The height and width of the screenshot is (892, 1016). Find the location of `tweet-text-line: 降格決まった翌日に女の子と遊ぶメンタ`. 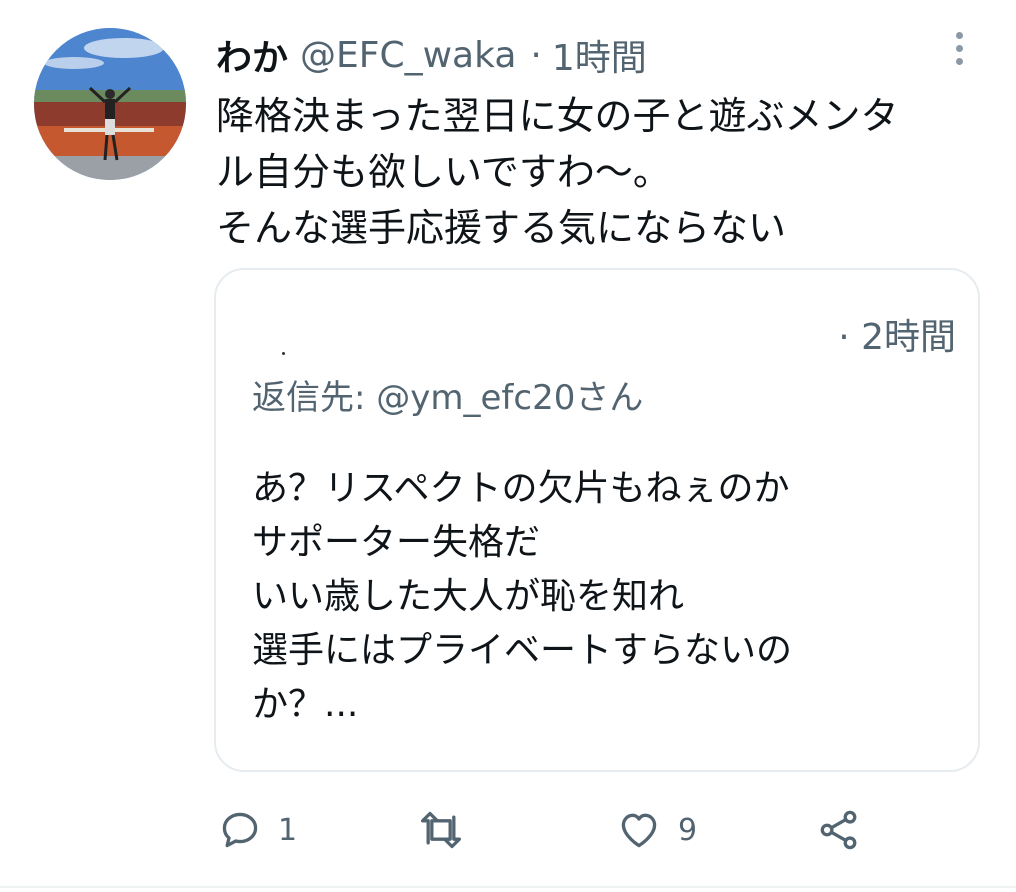

tweet-text-line: 降格決まった翌日に女の子と遊ぶメンタ is located at coordinates (557, 116).